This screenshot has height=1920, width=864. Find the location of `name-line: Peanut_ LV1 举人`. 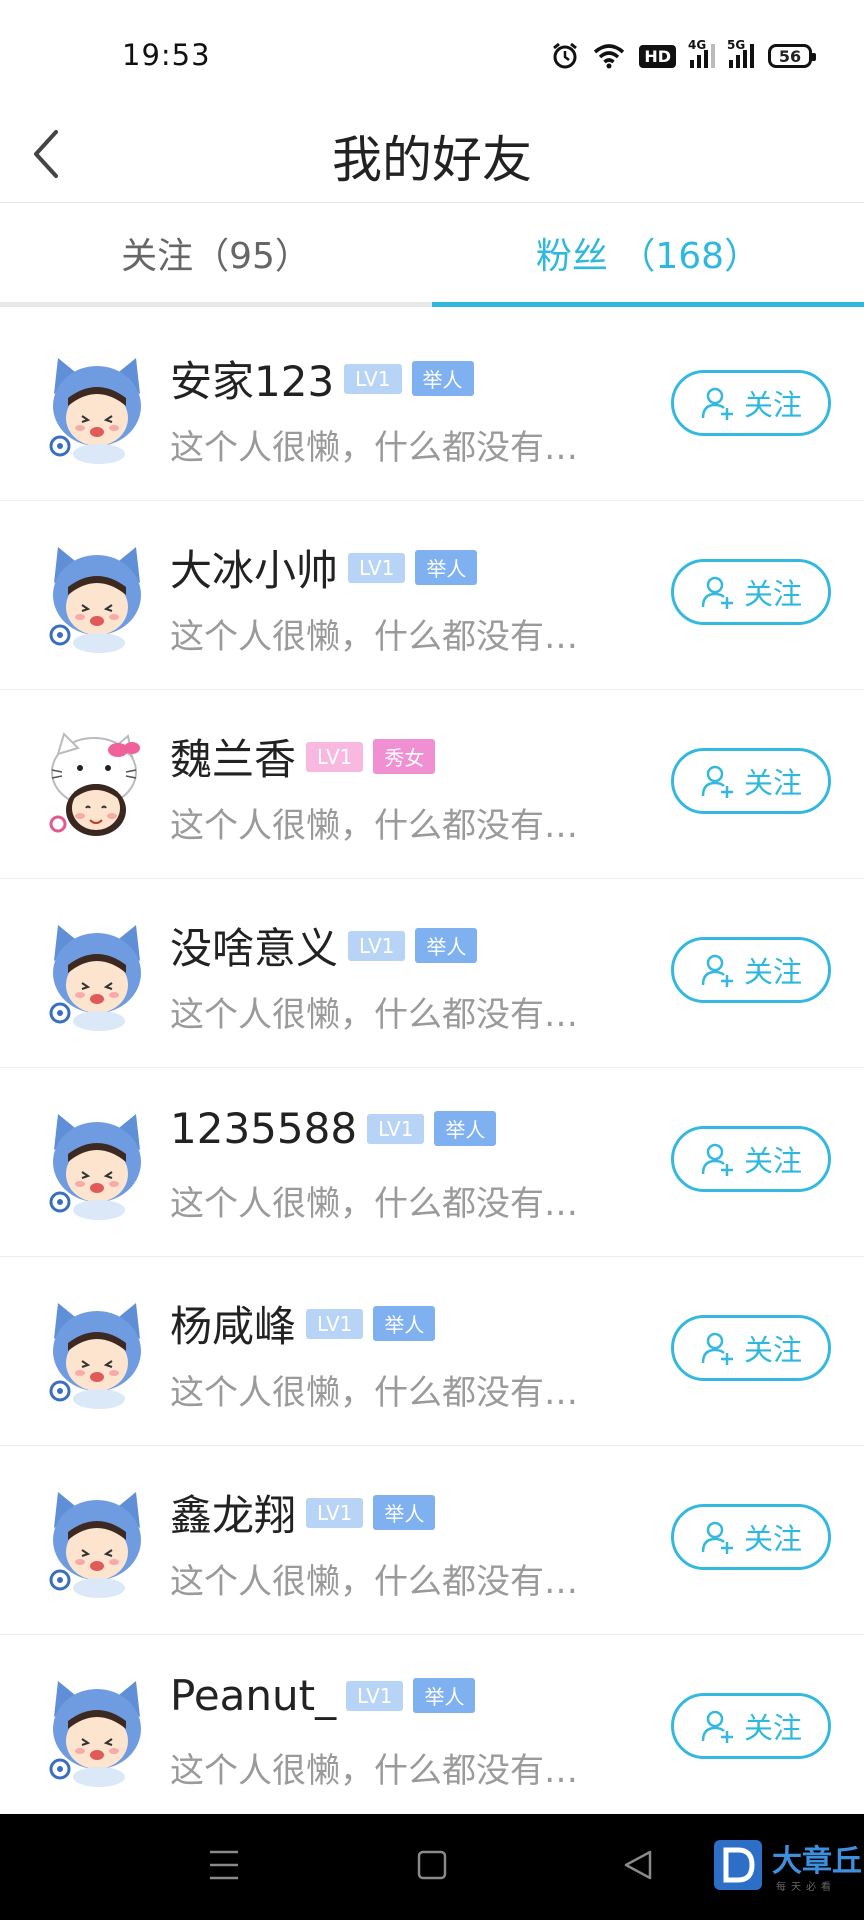

name-line: Peanut_ LV1 举人 is located at coordinates (323, 1695).